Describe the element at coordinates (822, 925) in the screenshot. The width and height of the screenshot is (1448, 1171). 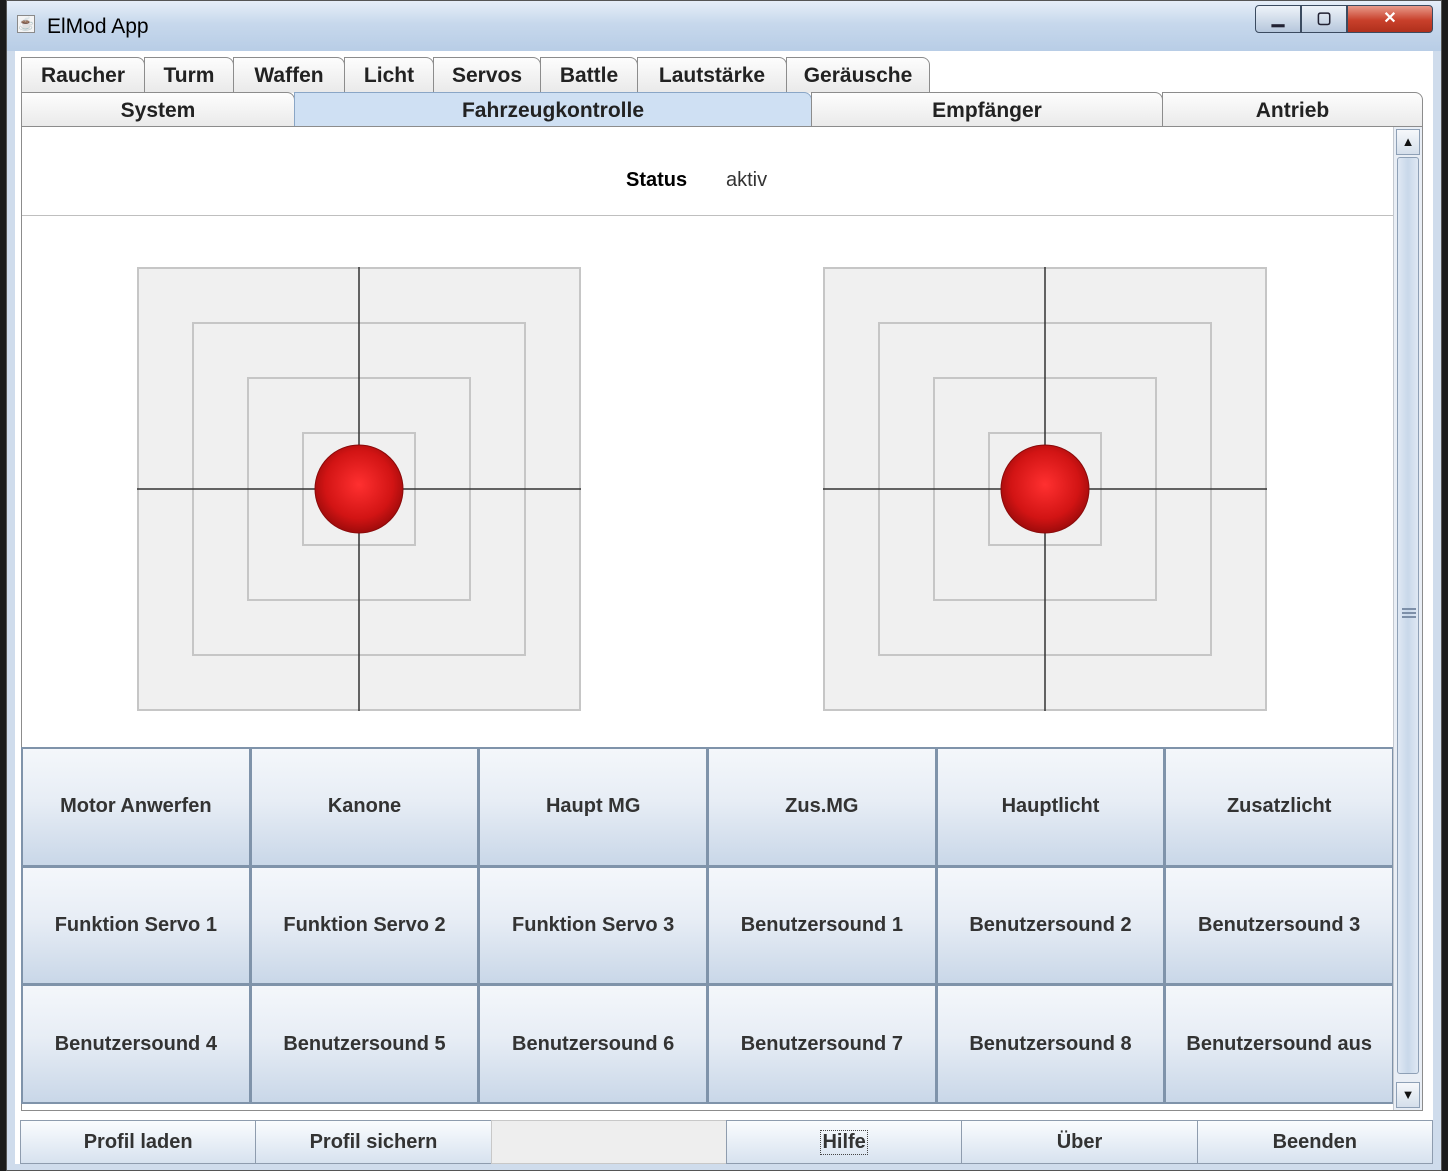
I see `benutzersound-1-button: Benutzersound 1` at that location.